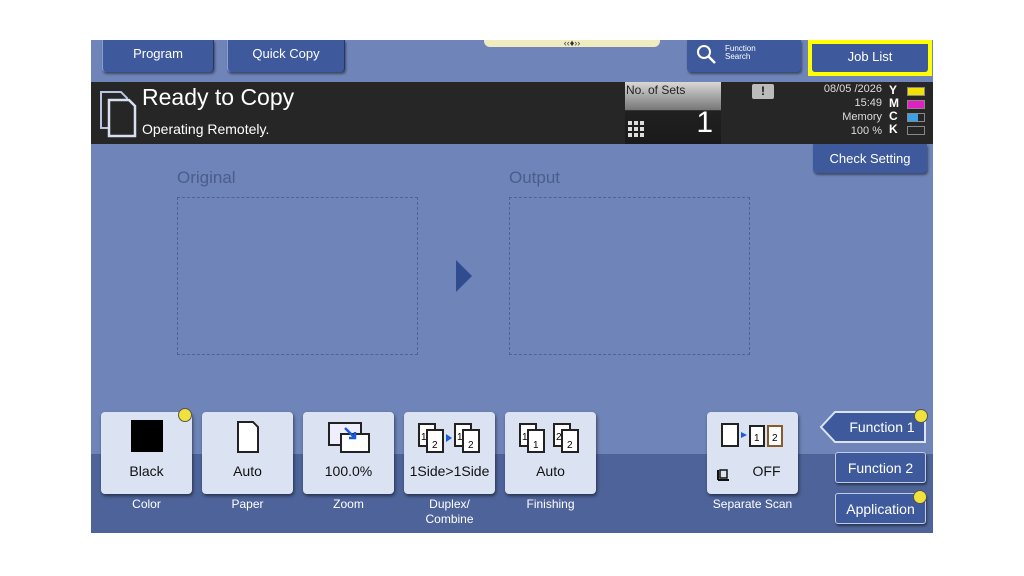 The height and width of the screenshot is (576, 1024). Describe the element at coordinates (763, 91) in the screenshot. I see `alert-icon: !` at that location.